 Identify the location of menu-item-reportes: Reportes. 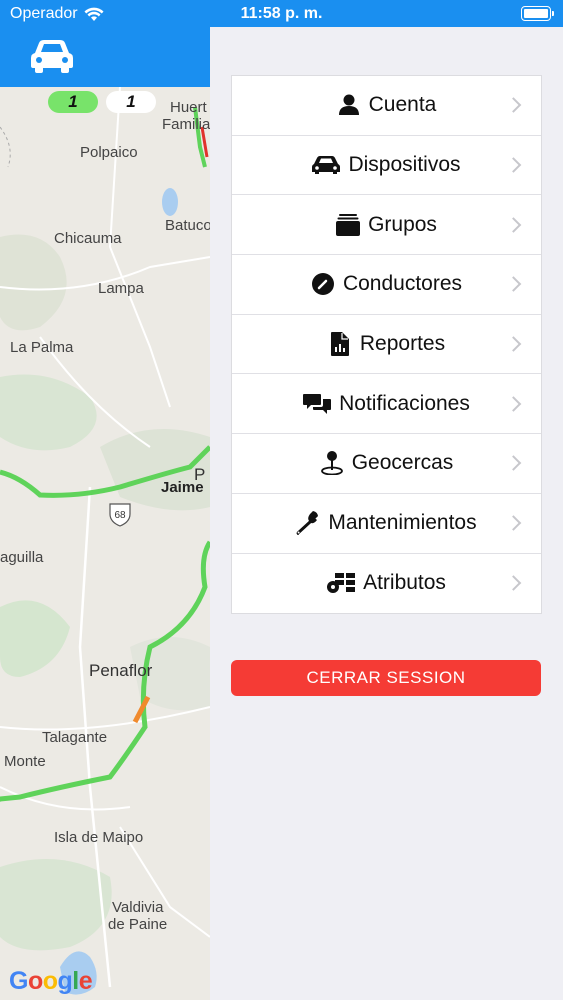
(386, 345).